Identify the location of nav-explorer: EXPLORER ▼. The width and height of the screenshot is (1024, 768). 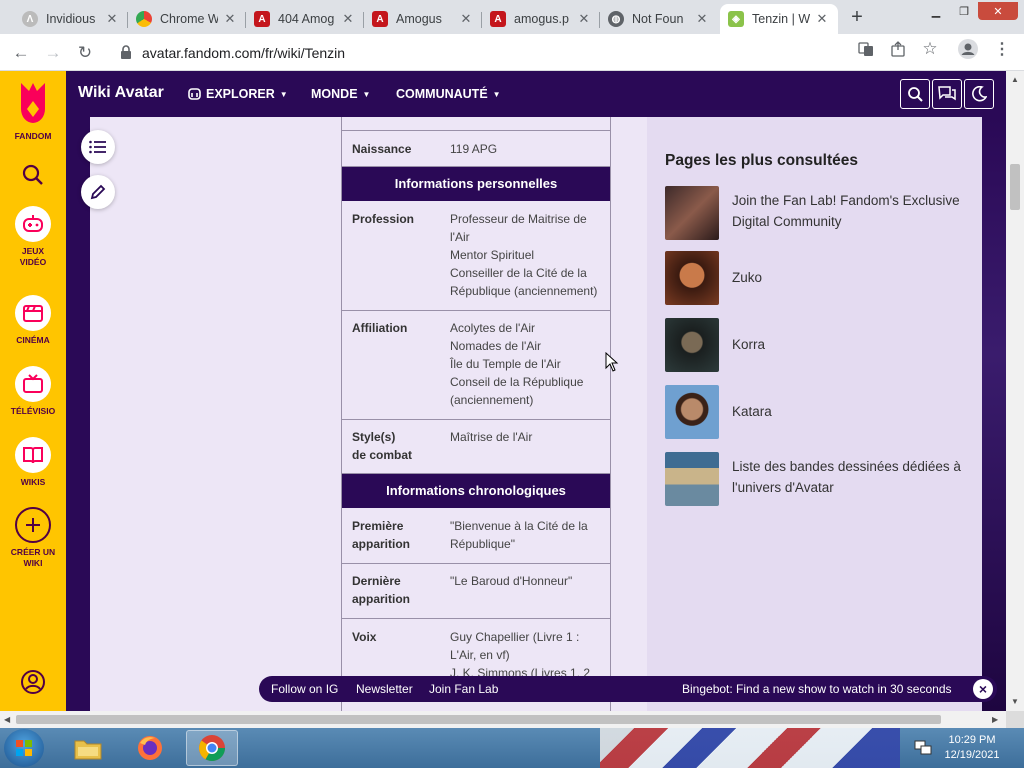
(238, 94).